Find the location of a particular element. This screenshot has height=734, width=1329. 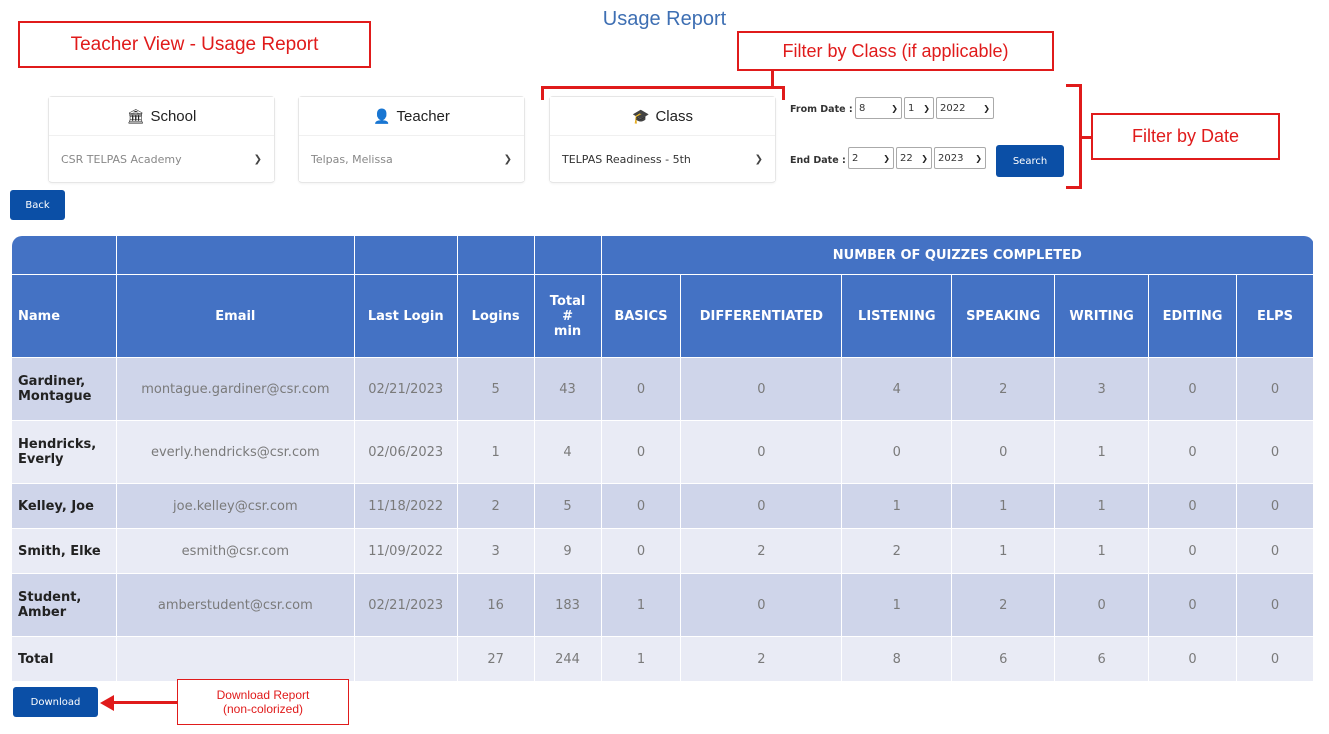

teacher-filter-card: 👤 Teacher Telpas, Melissa ❯ is located at coordinates (411, 139).